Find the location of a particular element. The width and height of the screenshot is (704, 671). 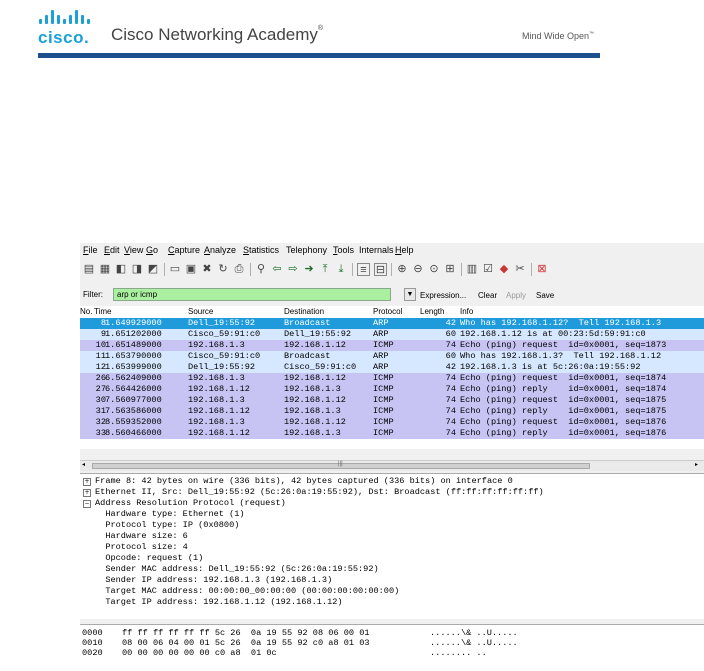

stop-capture-icon: ◨ is located at coordinates (137, 269).